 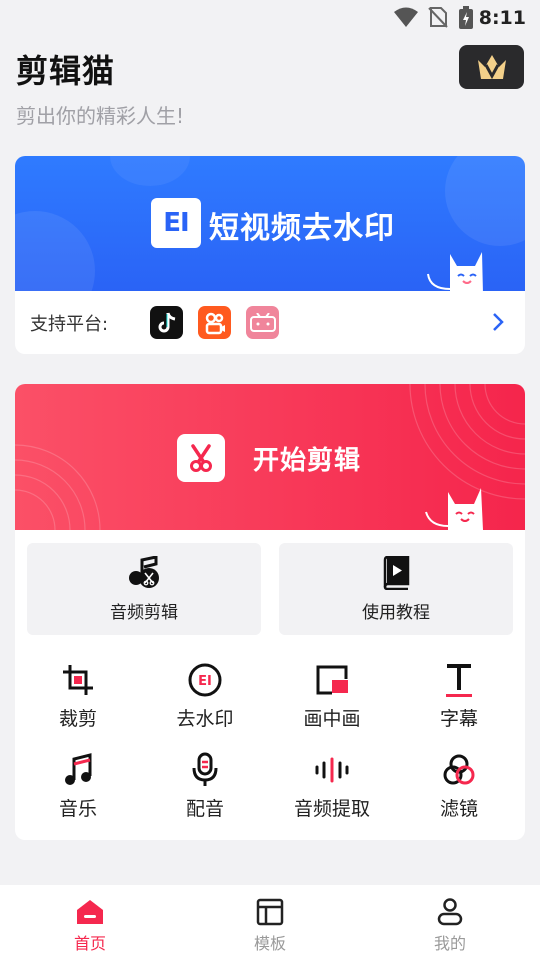 I want to click on home-icon, so click(x=90, y=912).